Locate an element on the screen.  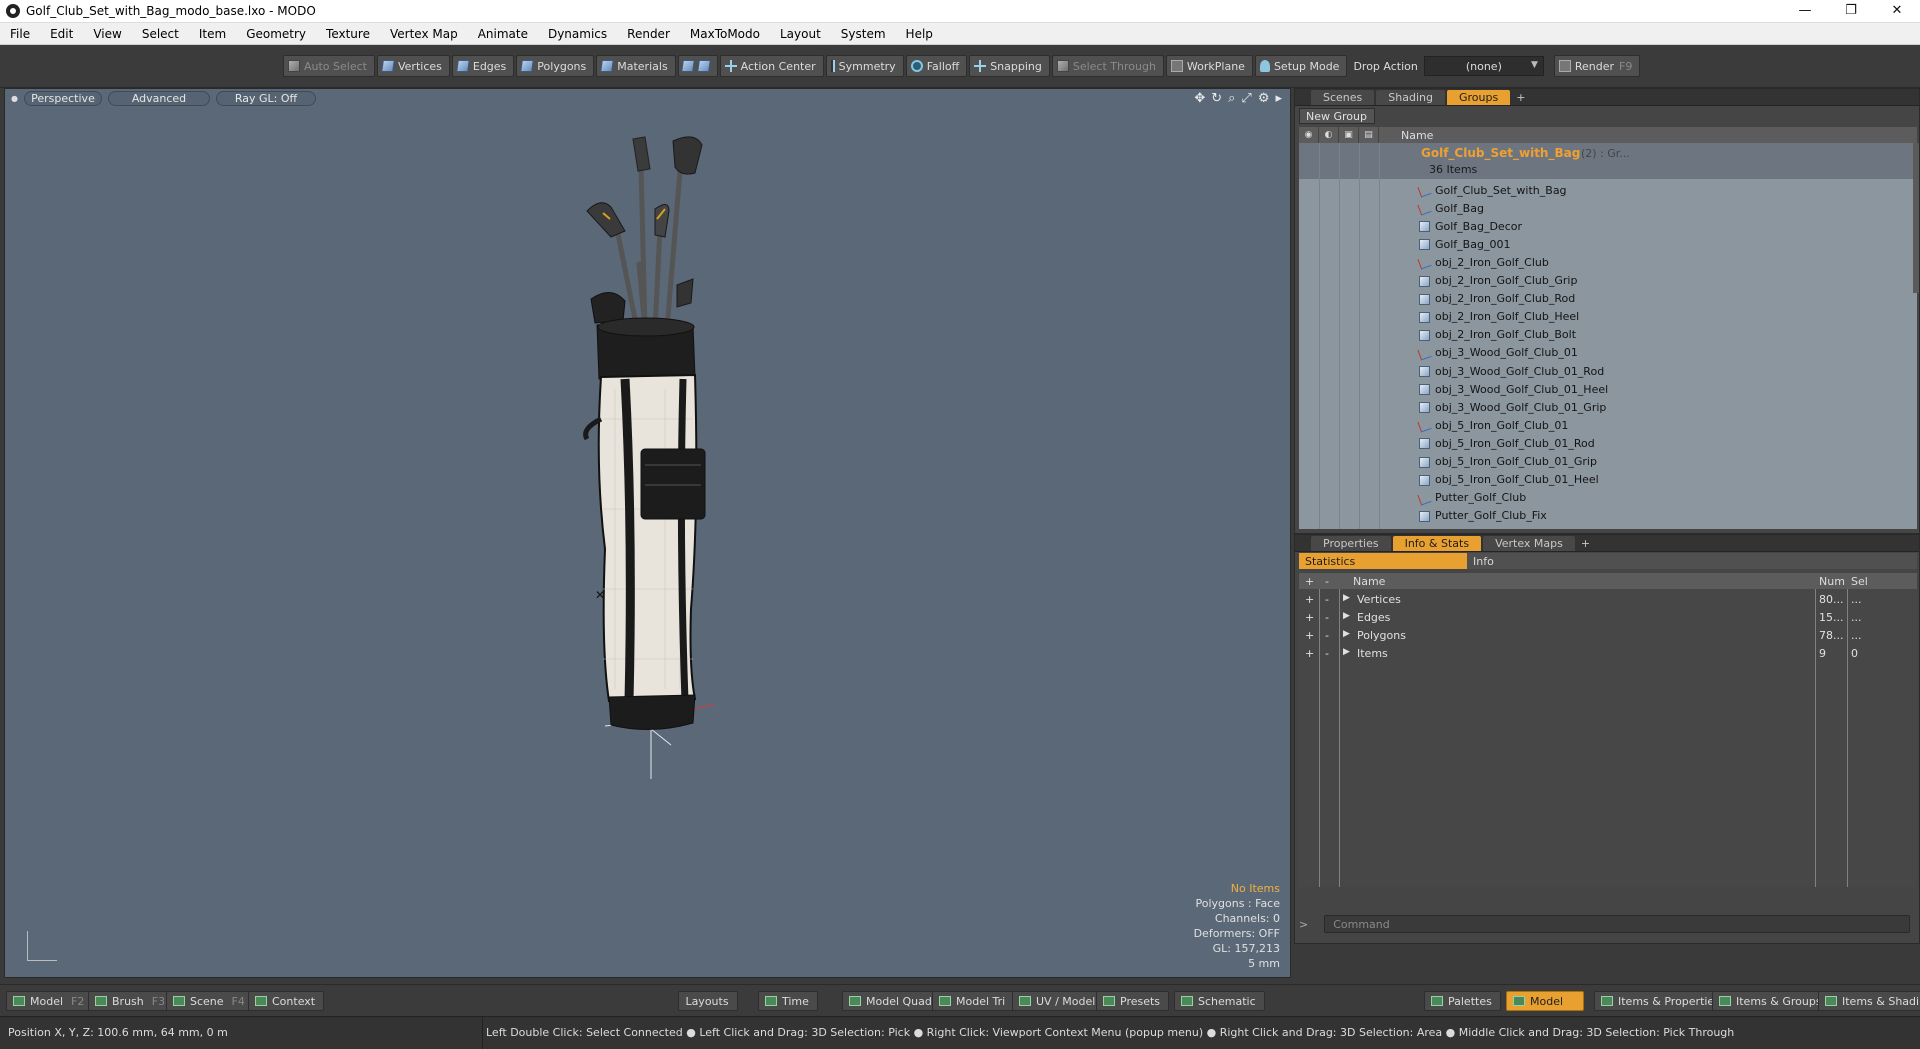
tab-vertex-maps: Vertex Maps is located at coordinates (1529, 543).